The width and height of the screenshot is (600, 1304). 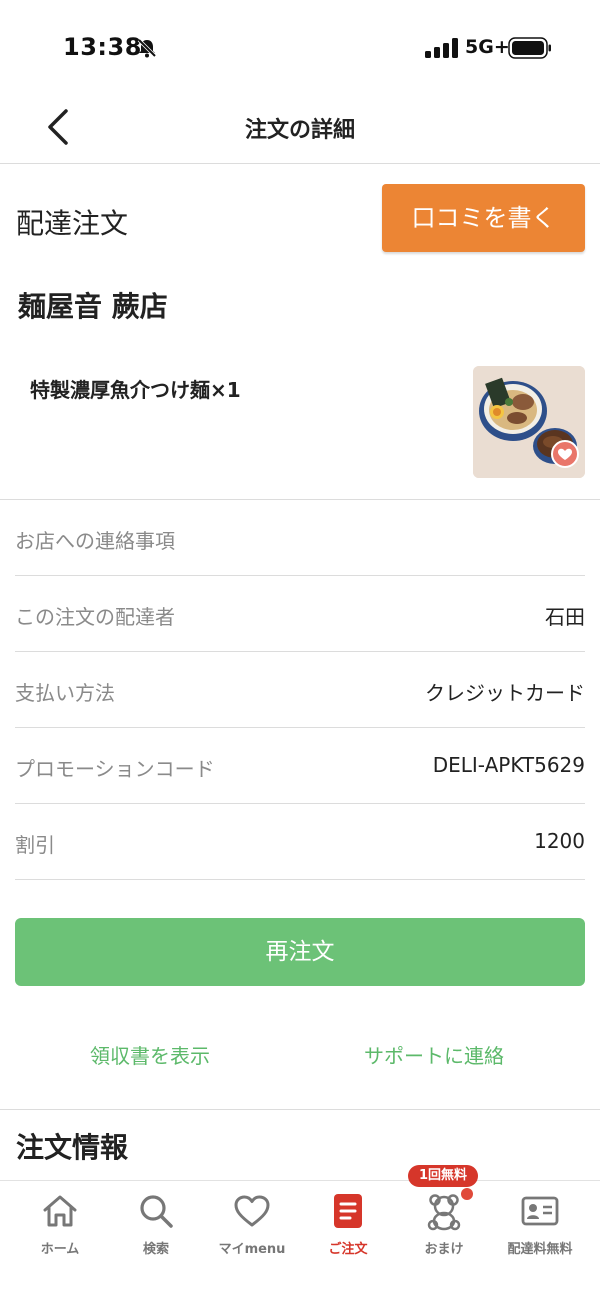 I want to click on shop-name: 麺屋音 蕨店, so click(x=93, y=306).